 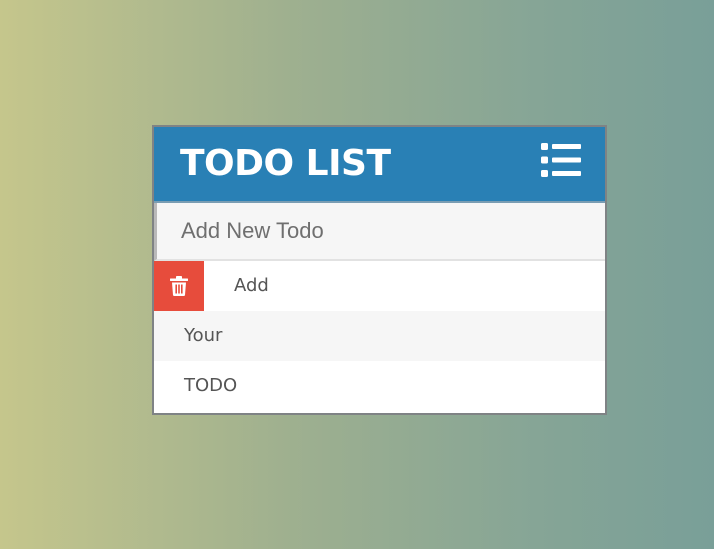 What do you see at coordinates (211, 385) in the screenshot?
I see `todo-text: TODO` at bounding box center [211, 385].